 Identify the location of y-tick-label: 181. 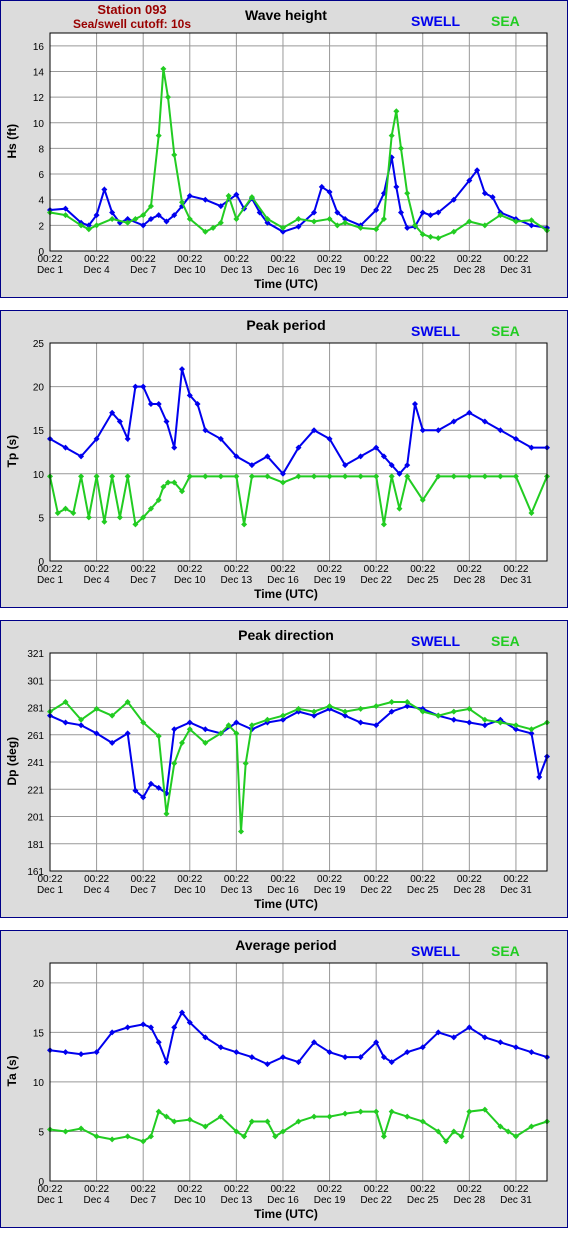
(35, 845).